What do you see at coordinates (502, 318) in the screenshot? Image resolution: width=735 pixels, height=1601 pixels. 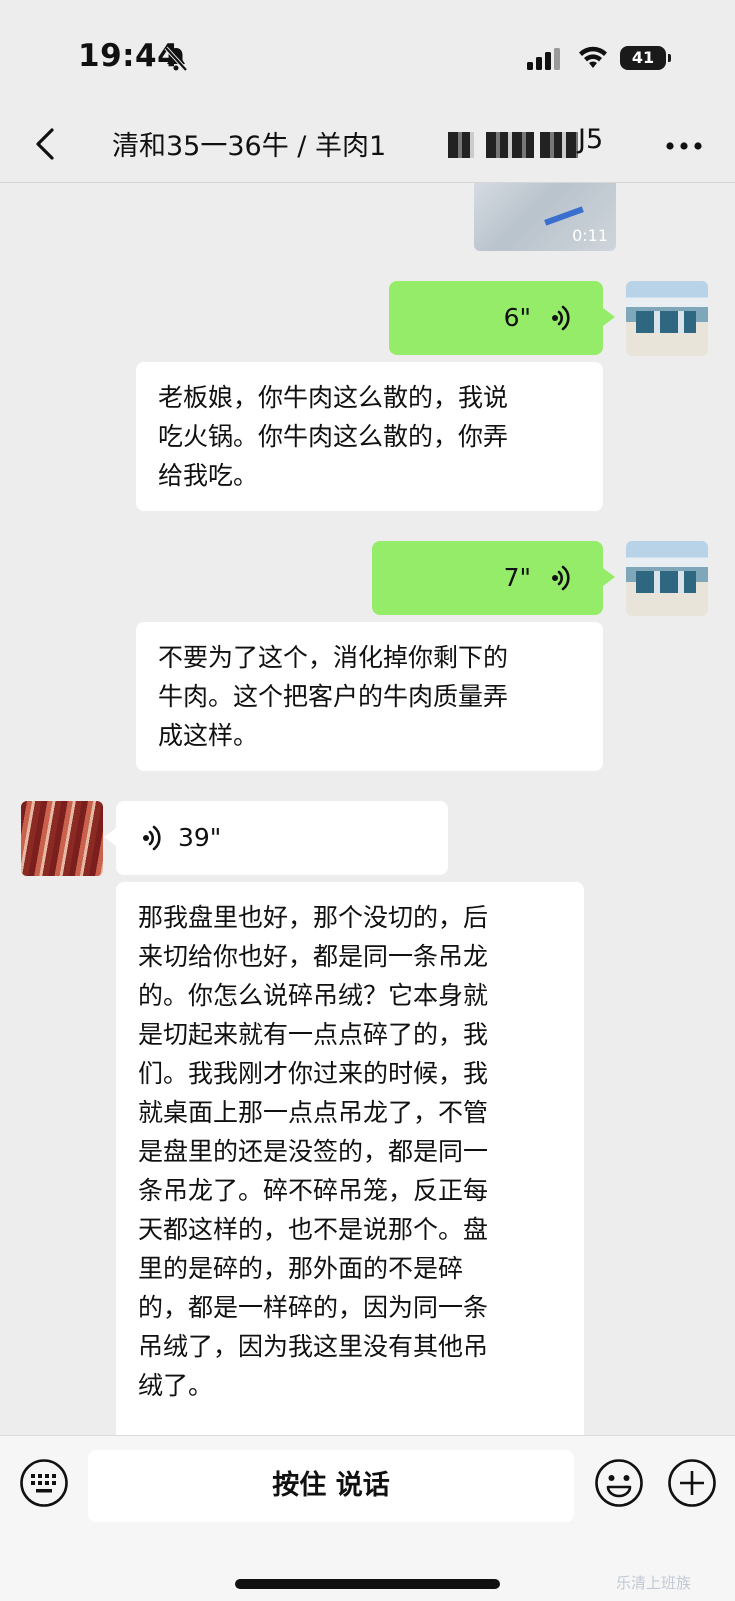 I see `voice-message-bubble: 6"` at bounding box center [502, 318].